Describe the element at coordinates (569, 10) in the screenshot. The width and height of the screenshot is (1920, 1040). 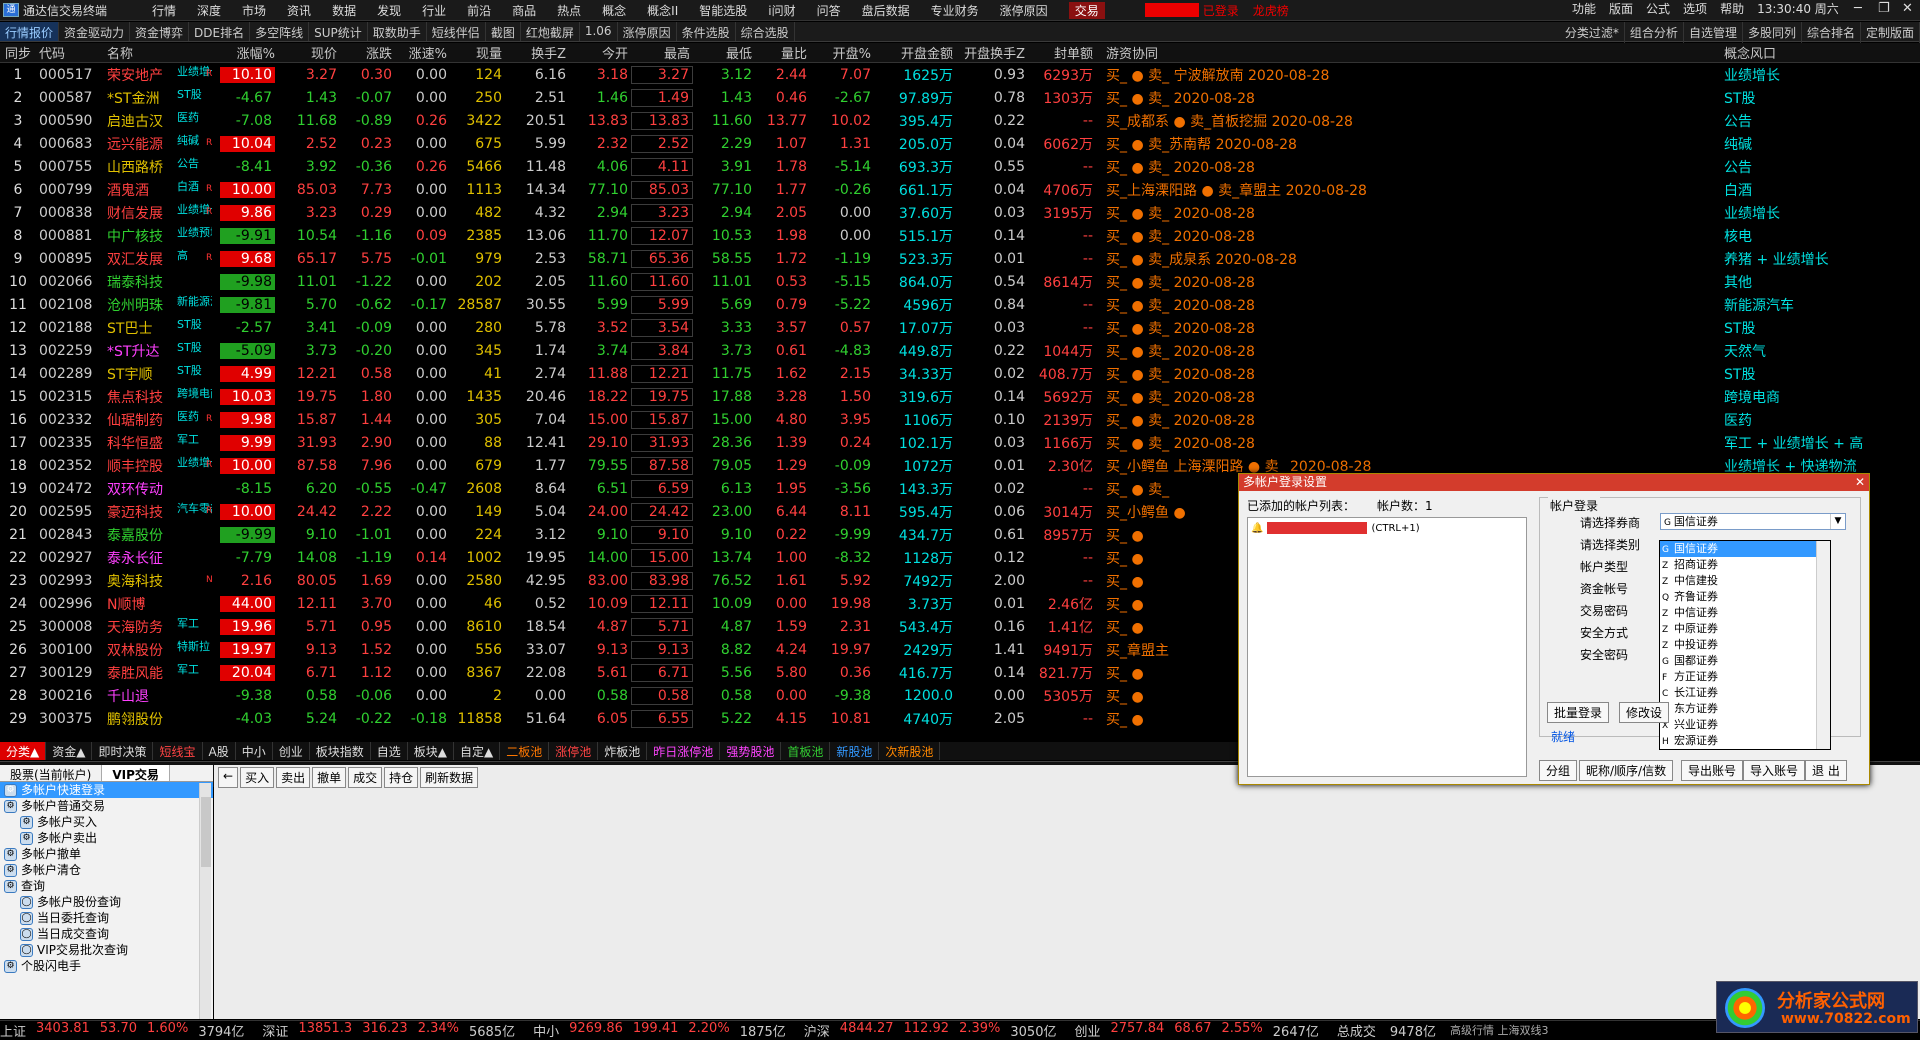
I see `menu-item: 热点` at that location.